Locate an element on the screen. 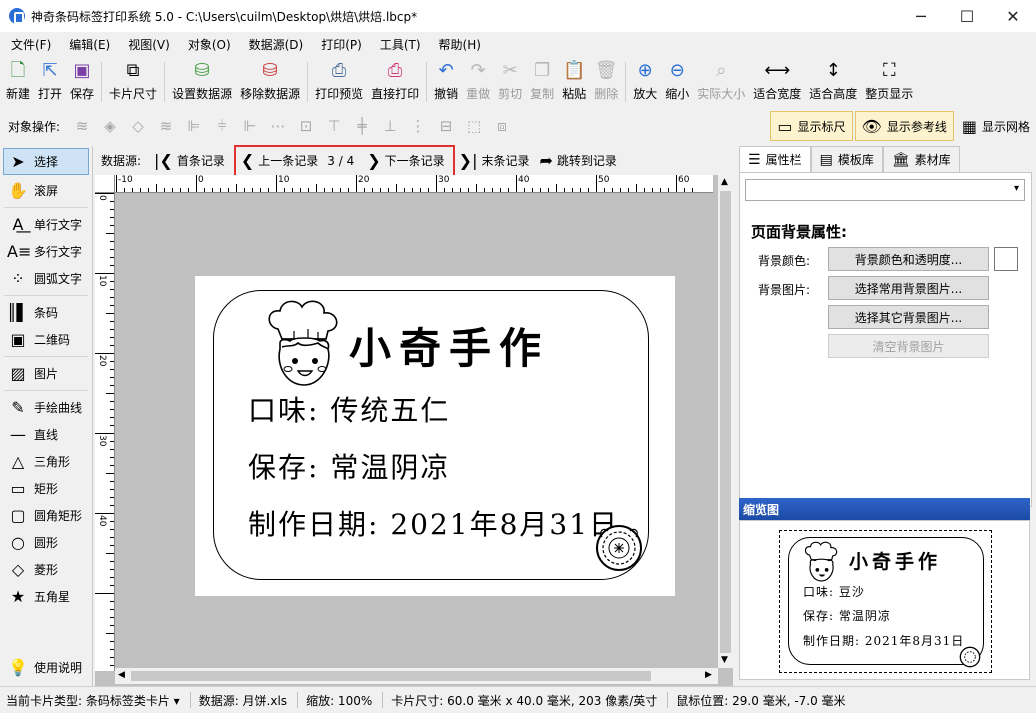 The image size is (1036, 713). status-card-type: 当前卡片类型: 条码标签类卡片 ▾ is located at coordinates (93, 700).